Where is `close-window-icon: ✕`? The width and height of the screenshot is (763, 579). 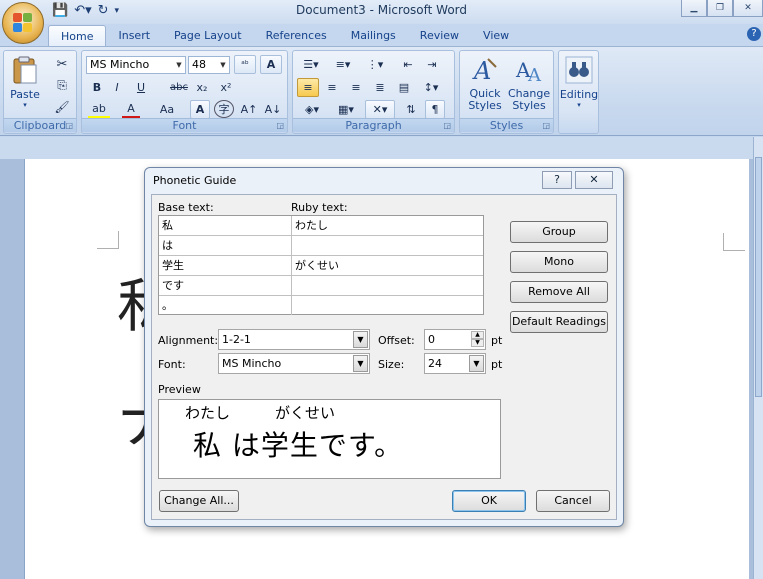 close-window-icon: ✕ is located at coordinates (748, 8).